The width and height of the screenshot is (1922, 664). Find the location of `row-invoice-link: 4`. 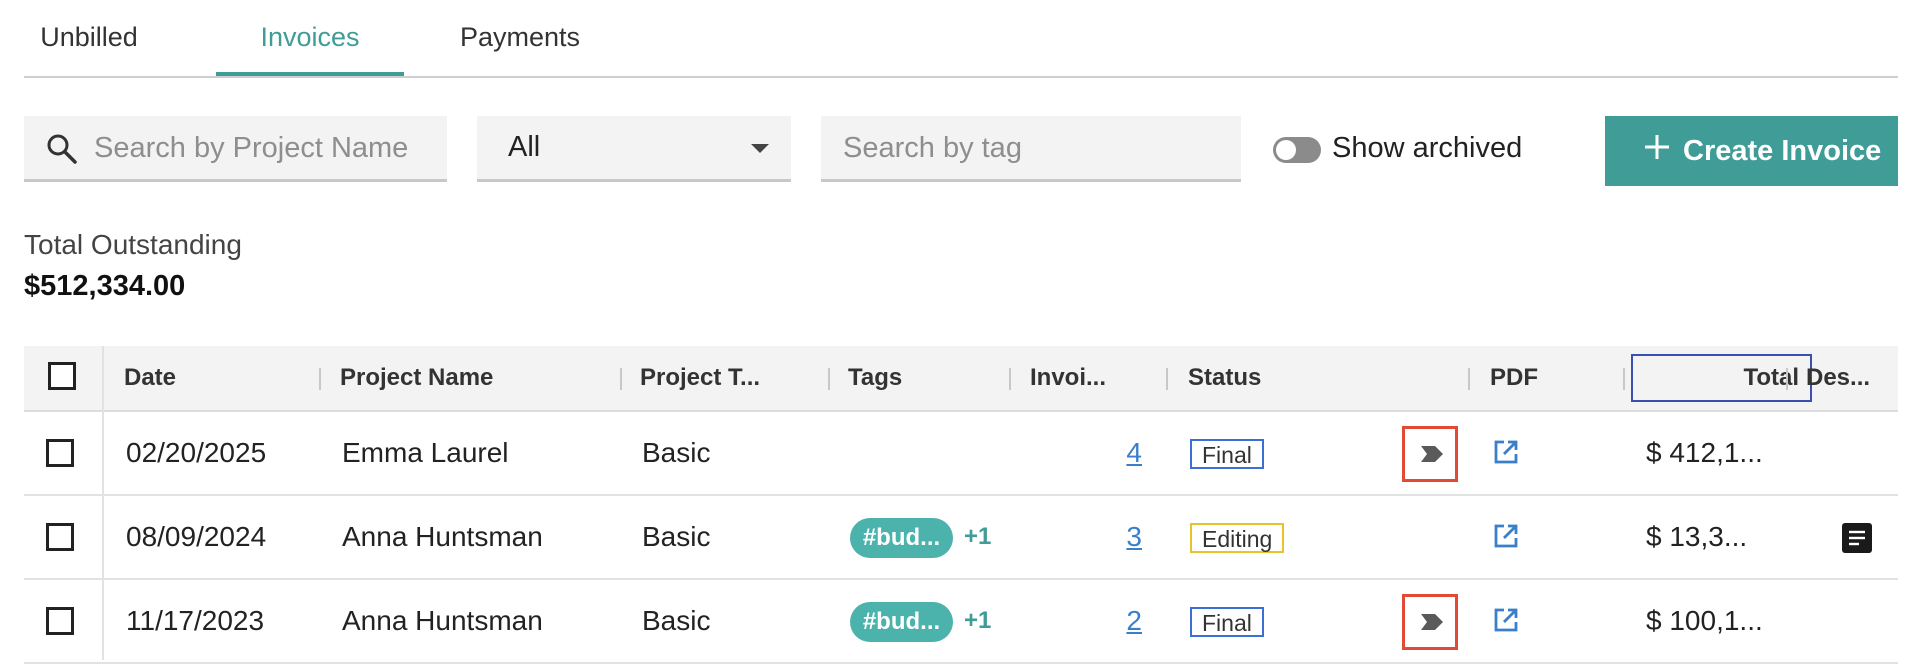

row-invoice-link: 4 is located at coordinates (1083, 453).